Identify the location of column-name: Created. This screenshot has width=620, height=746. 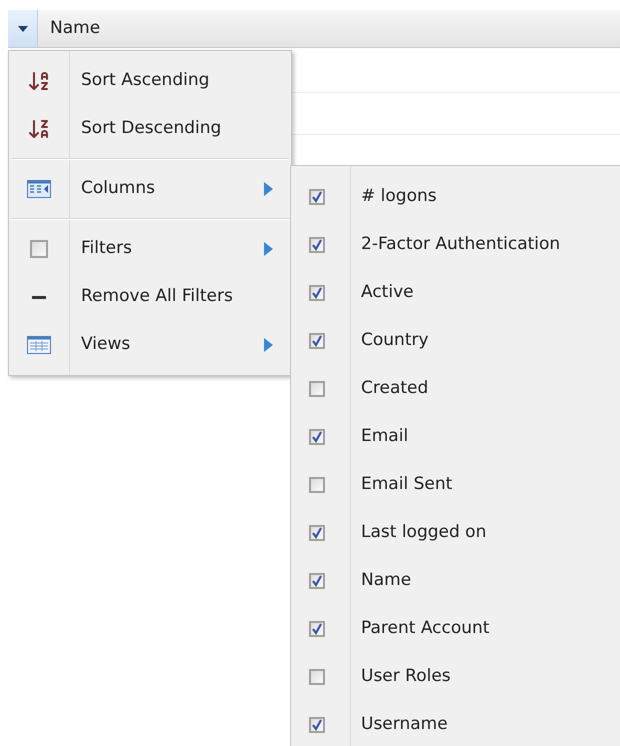
(394, 388).